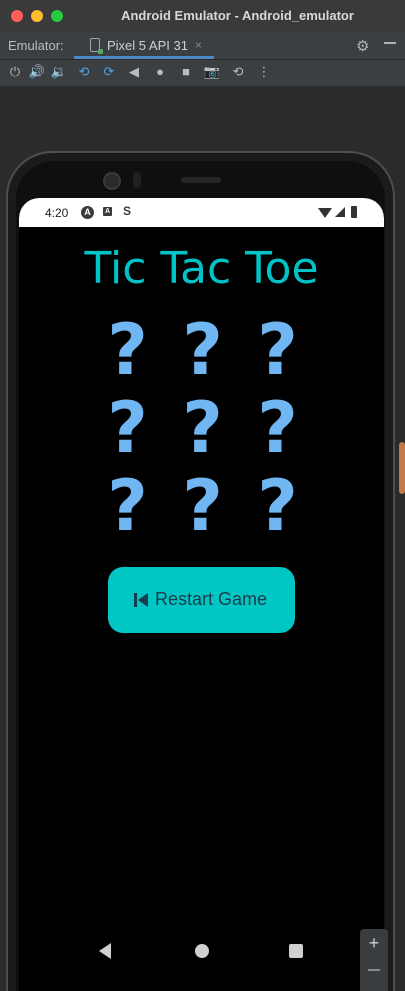 This screenshot has height=991, width=405. What do you see at coordinates (105, 951) in the screenshot?
I see `nav-back-icon` at bounding box center [105, 951].